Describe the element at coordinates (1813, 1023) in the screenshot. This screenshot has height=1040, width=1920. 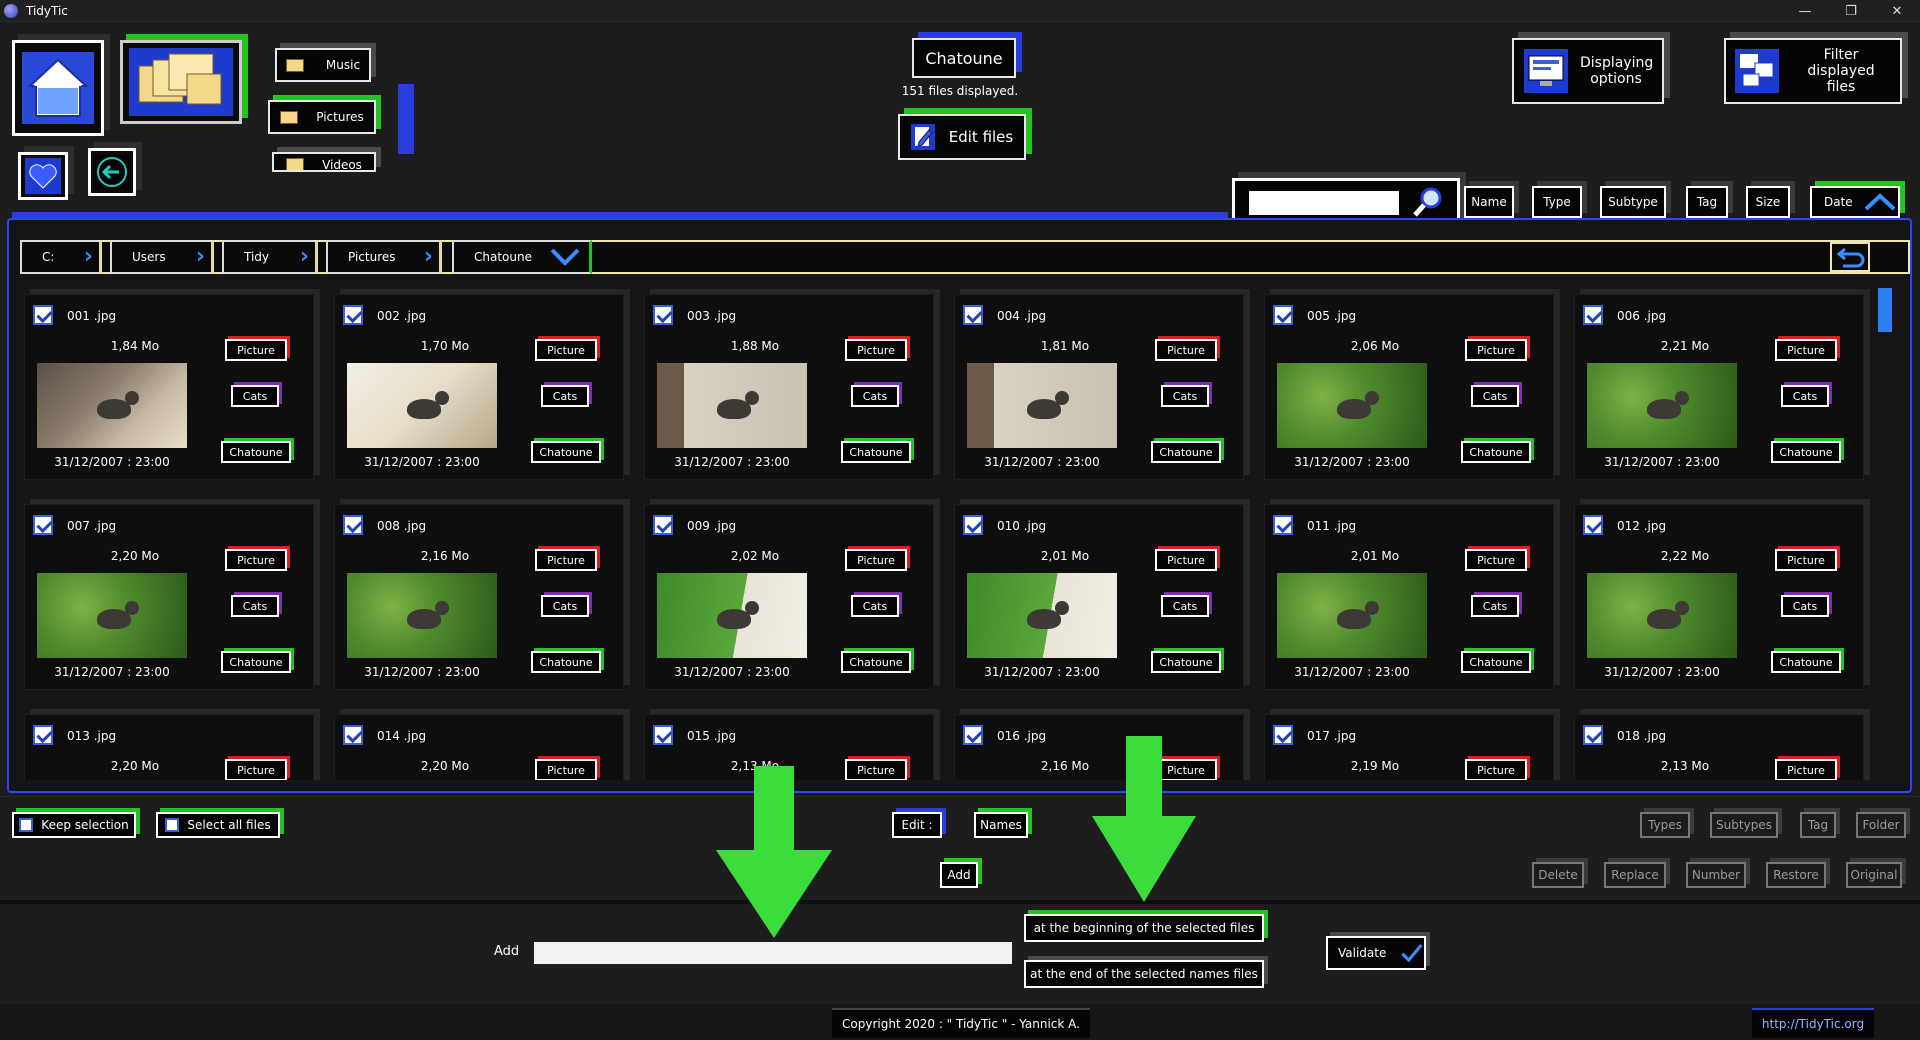
I see `website-link: http://TidyTic.org` at that location.